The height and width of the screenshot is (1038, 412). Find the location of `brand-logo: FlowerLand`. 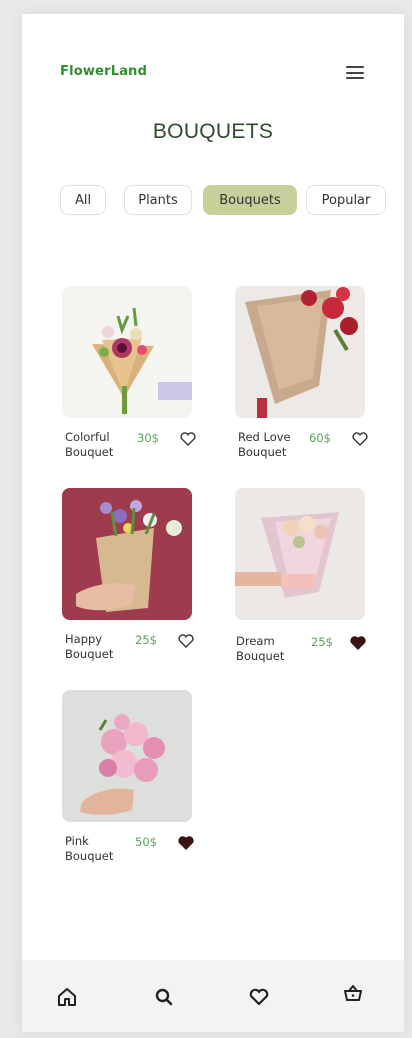

brand-logo: FlowerLand is located at coordinates (103, 71).